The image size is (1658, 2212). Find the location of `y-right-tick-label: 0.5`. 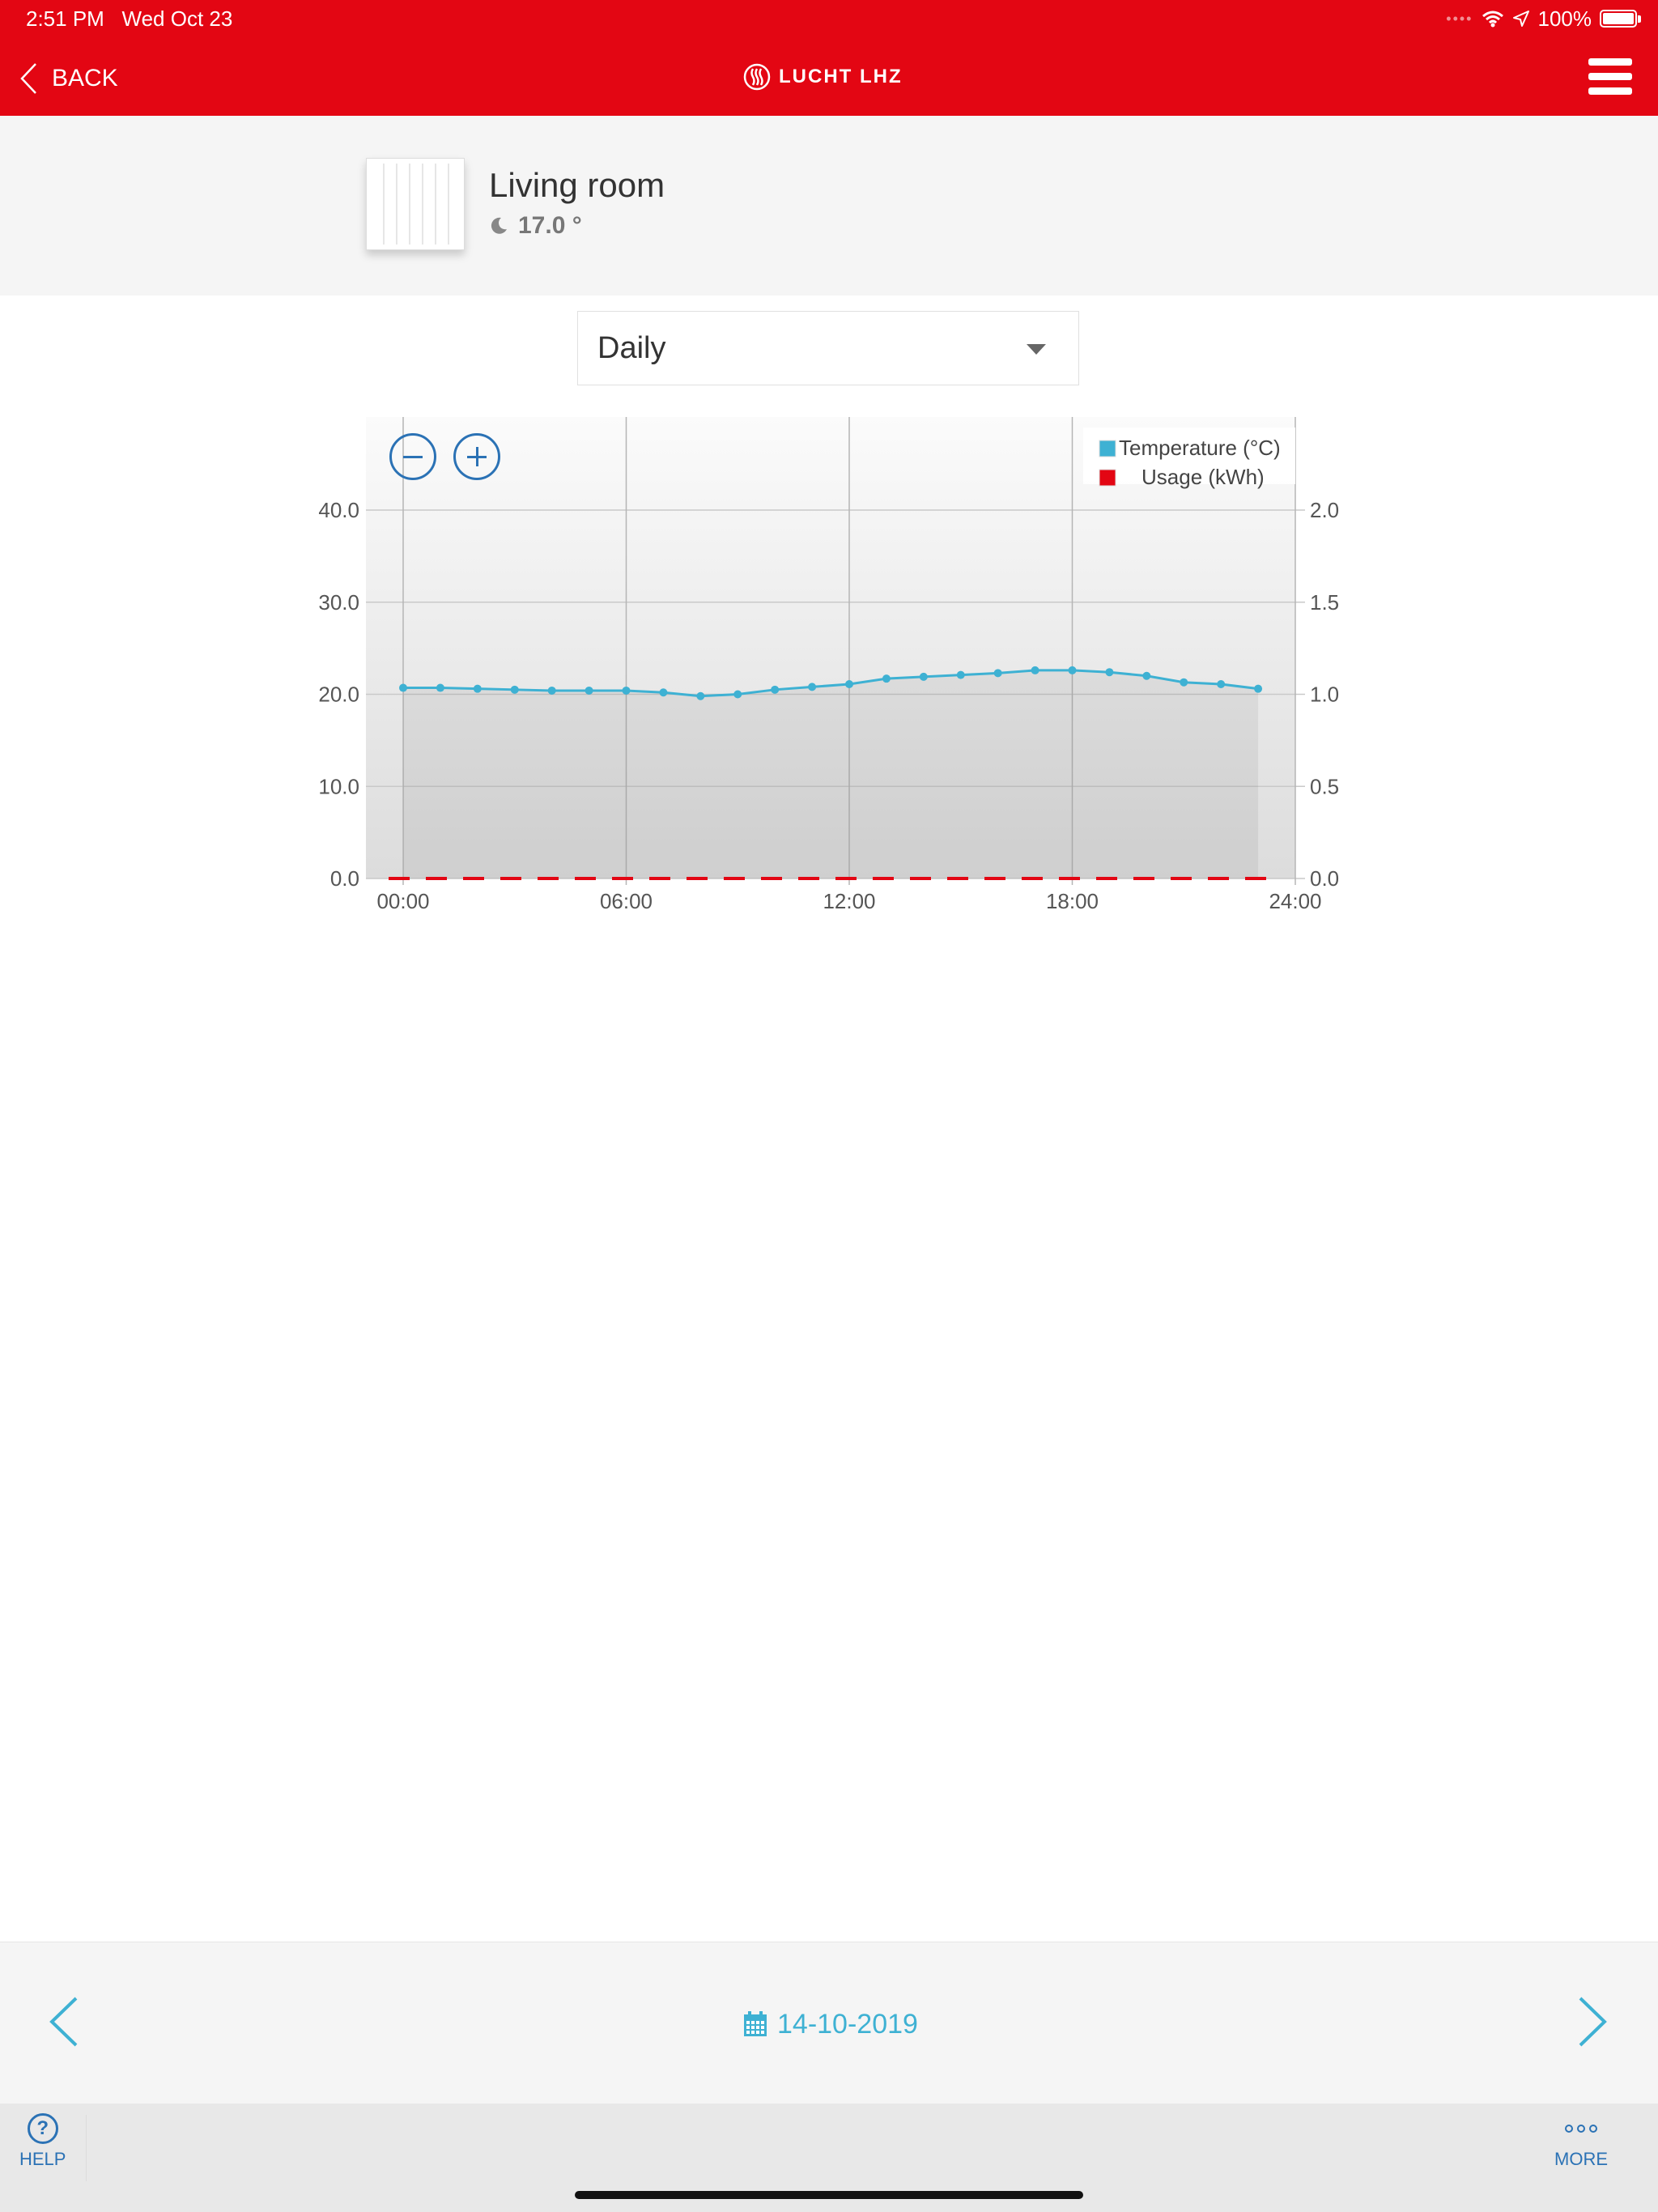

y-right-tick-label: 0.5 is located at coordinates (1324, 786).